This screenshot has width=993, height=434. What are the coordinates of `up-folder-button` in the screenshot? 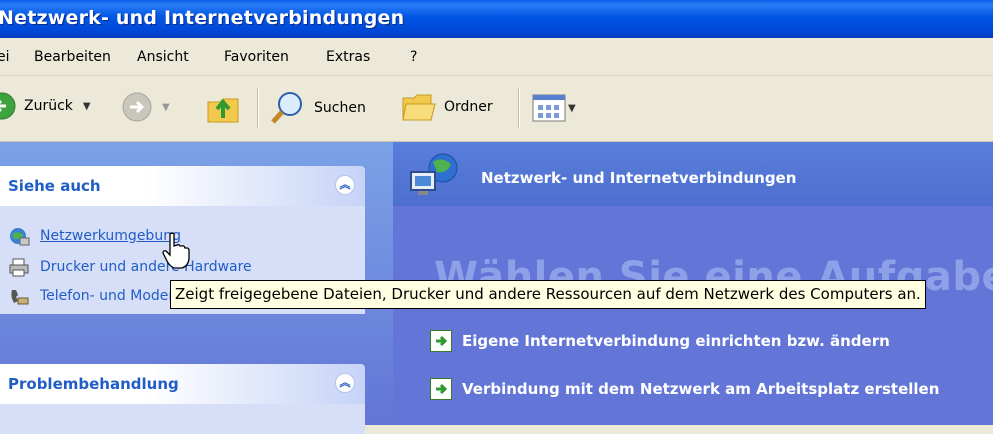 It's located at (224, 107).